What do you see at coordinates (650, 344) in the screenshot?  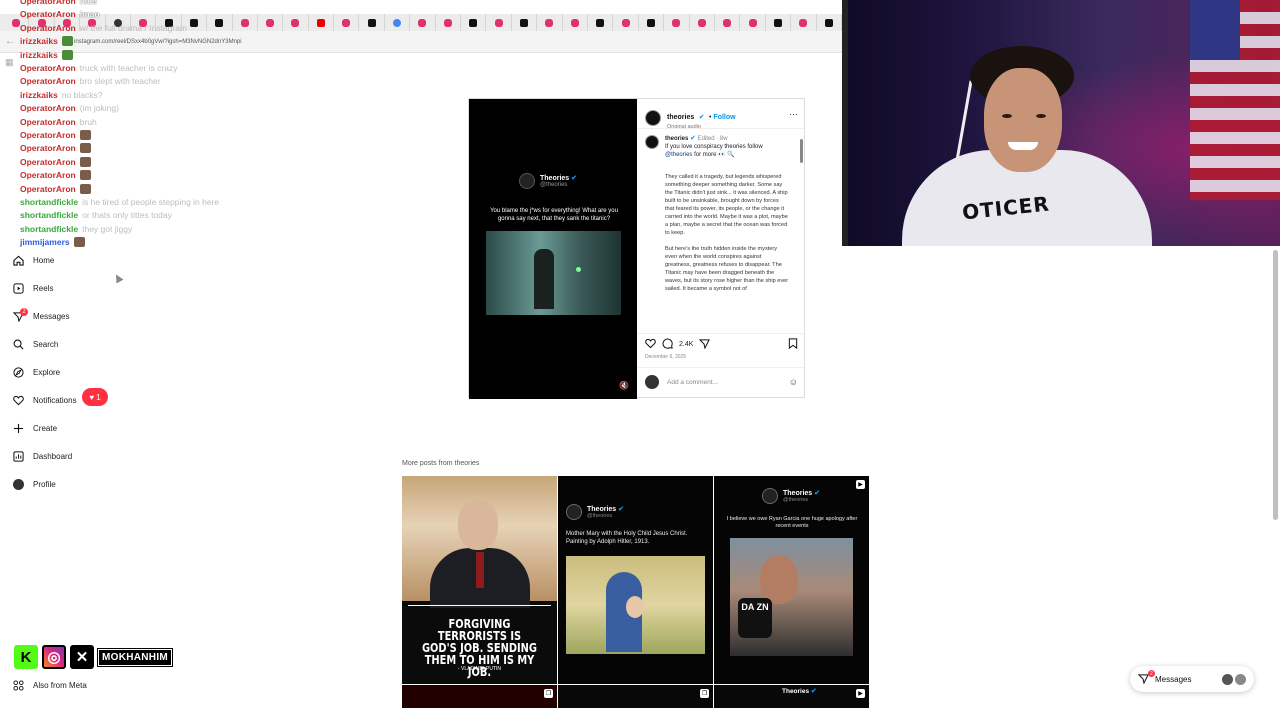 I see `like-icon` at bounding box center [650, 344].